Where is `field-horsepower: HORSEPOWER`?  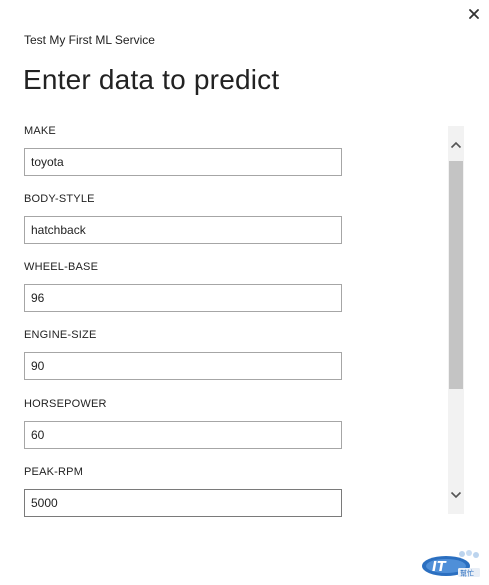
field-horsepower: HORSEPOWER is located at coordinates (183, 423).